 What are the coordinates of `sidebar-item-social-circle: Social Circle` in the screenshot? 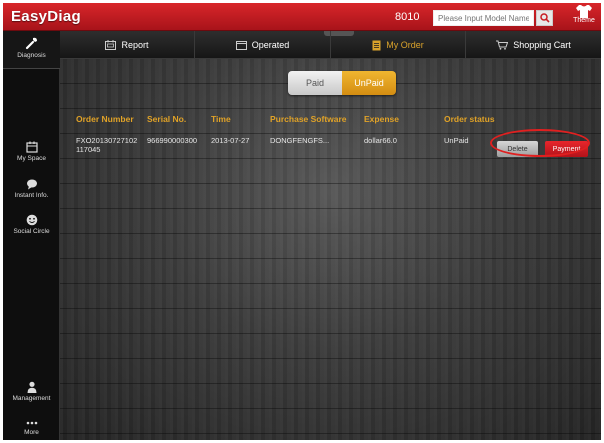 It's located at (31, 224).